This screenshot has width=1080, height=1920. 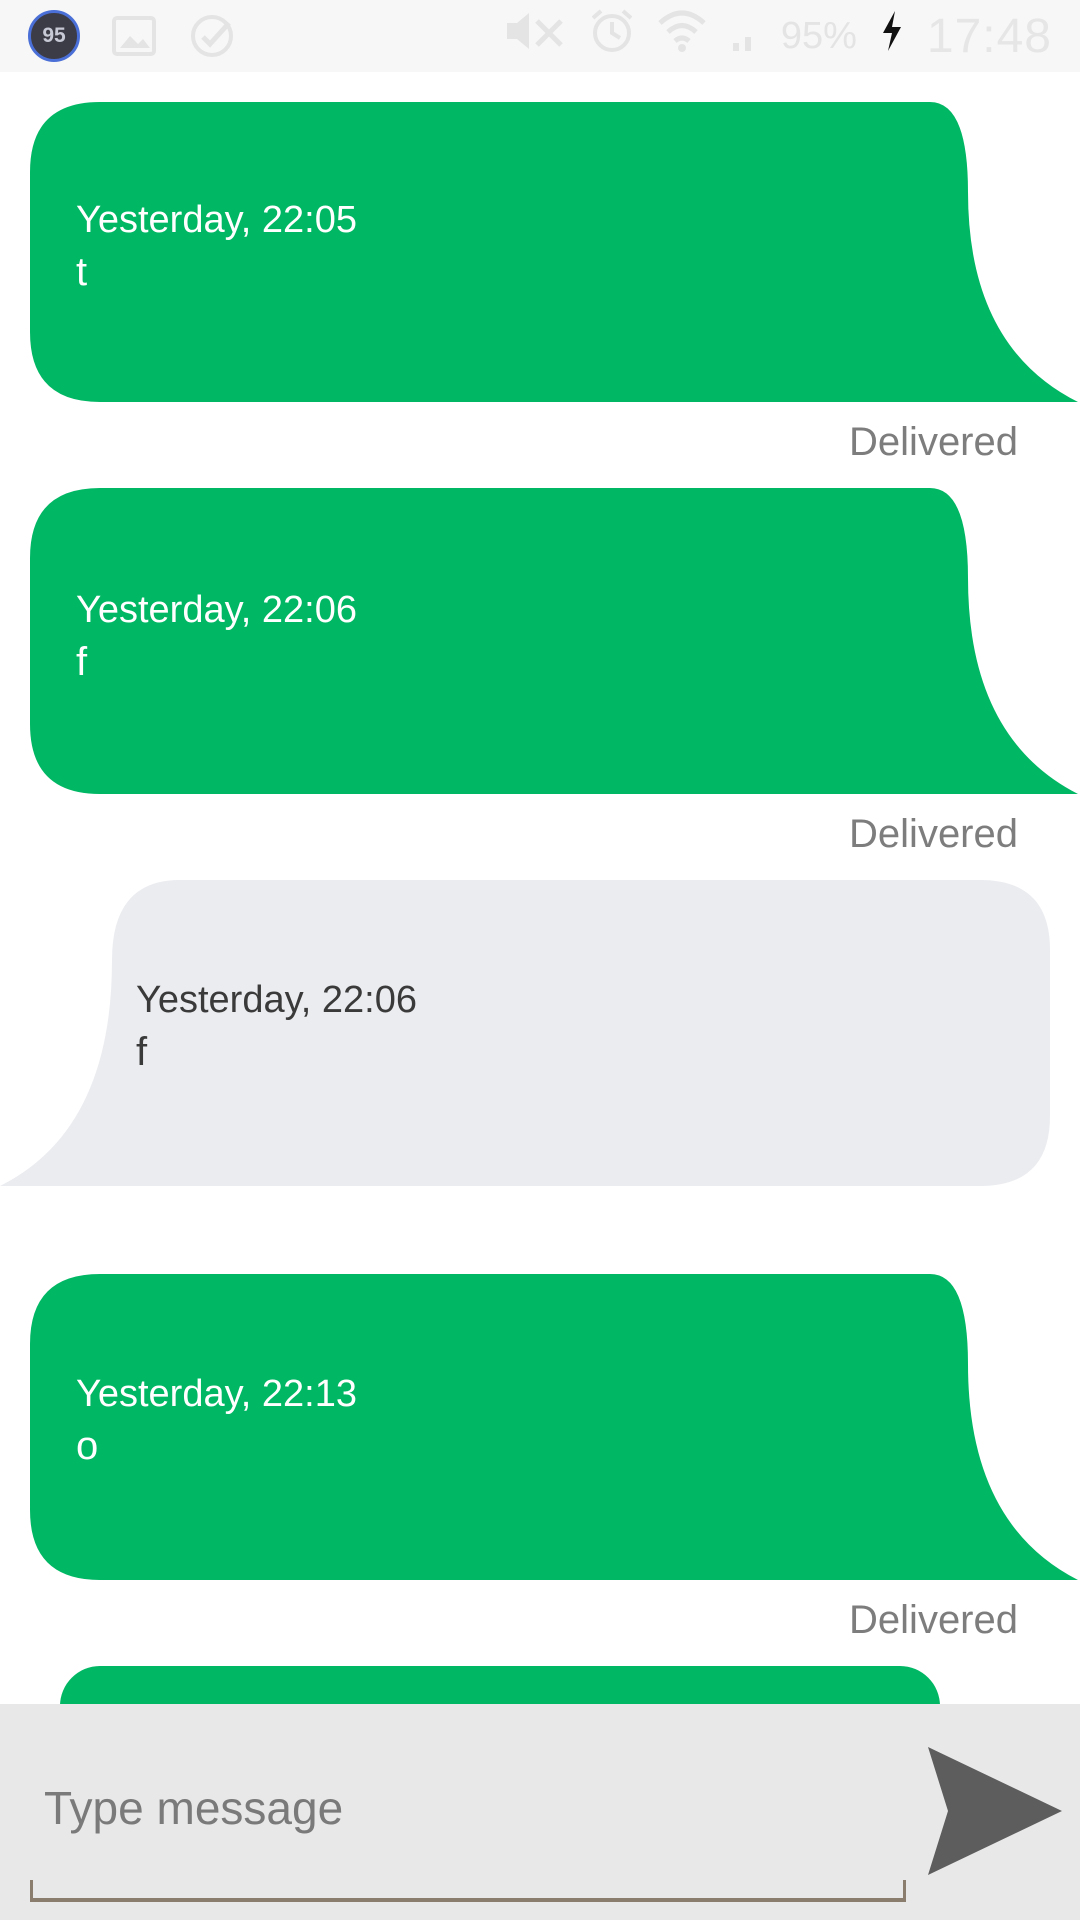 I want to click on status-bar: 95 95% 17:48, so click(x=540, y=36).